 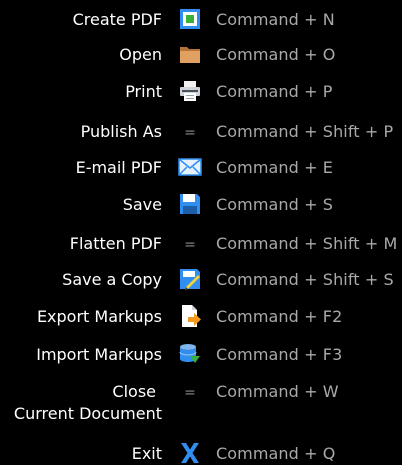 What do you see at coordinates (190, 167) in the screenshot?
I see `envelope-icon` at bounding box center [190, 167].